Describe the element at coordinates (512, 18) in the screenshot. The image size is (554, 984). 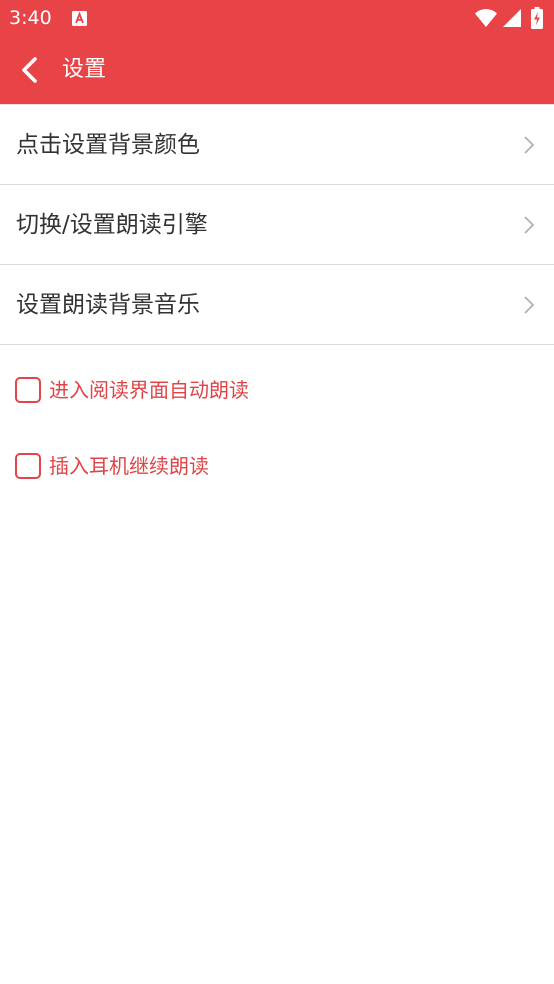
I see `signal-icon` at that location.